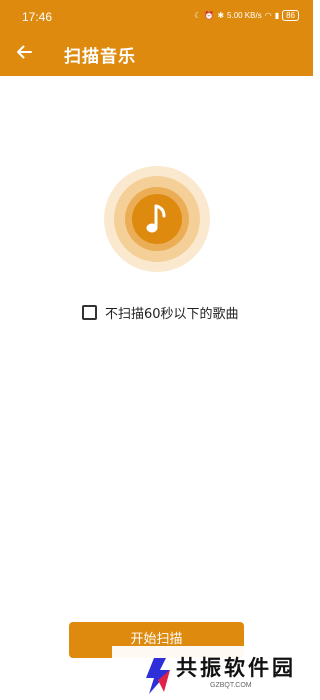 This screenshot has width=320, height=700. What do you see at coordinates (157, 219) in the screenshot?
I see `music-disc-illustration` at bounding box center [157, 219].